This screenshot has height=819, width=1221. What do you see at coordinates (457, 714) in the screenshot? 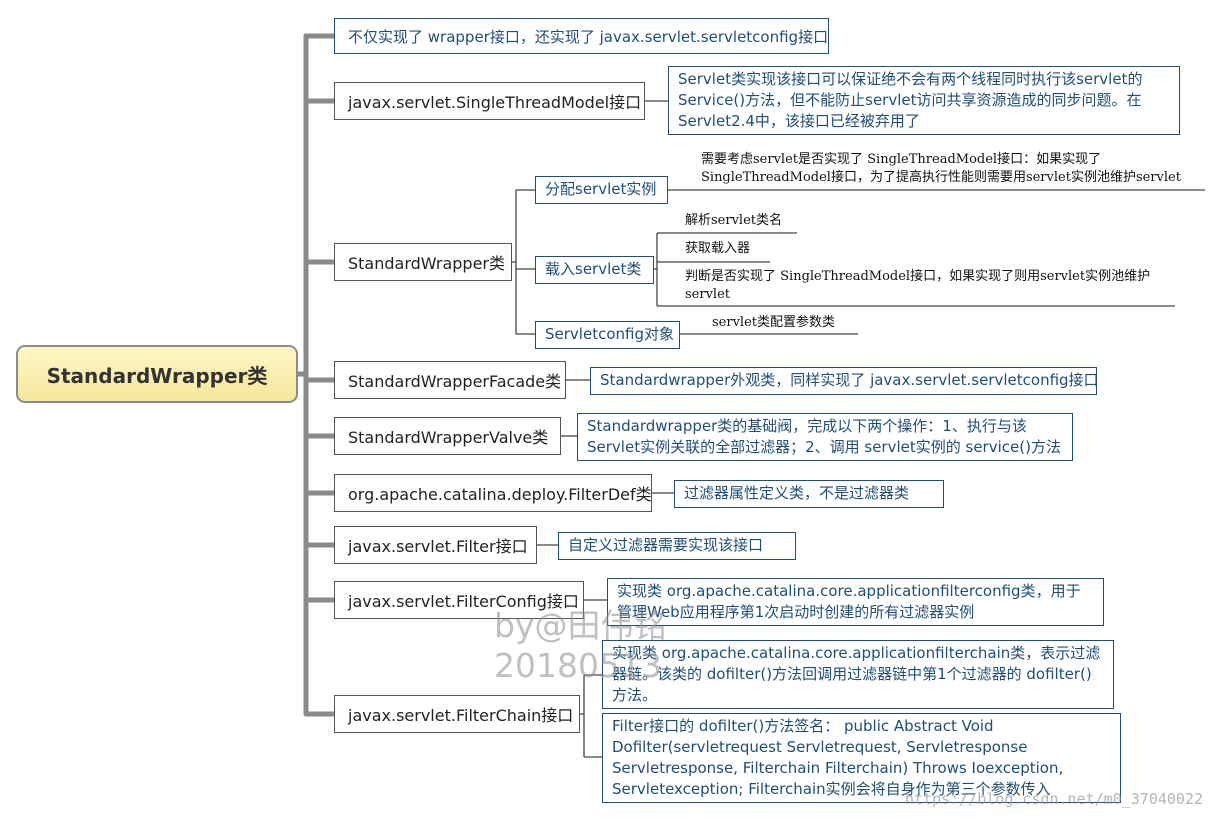
I see `branch-filterchain: javax.servlet.FilterChain接口` at bounding box center [457, 714].